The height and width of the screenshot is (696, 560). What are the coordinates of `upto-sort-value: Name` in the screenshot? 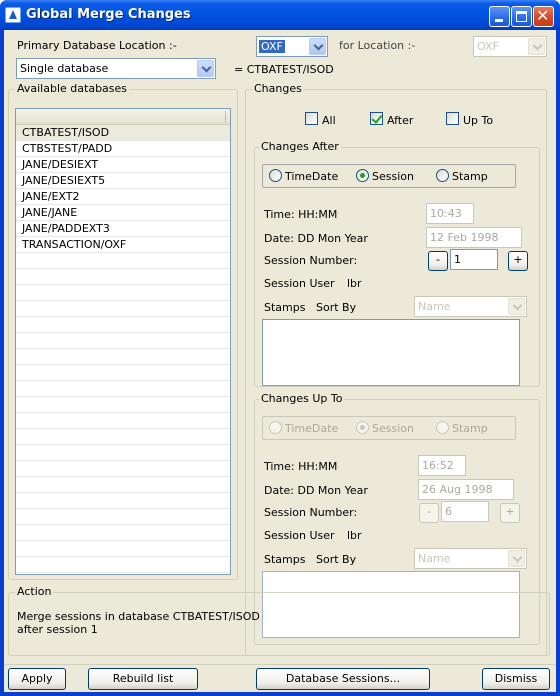 It's located at (434, 558).